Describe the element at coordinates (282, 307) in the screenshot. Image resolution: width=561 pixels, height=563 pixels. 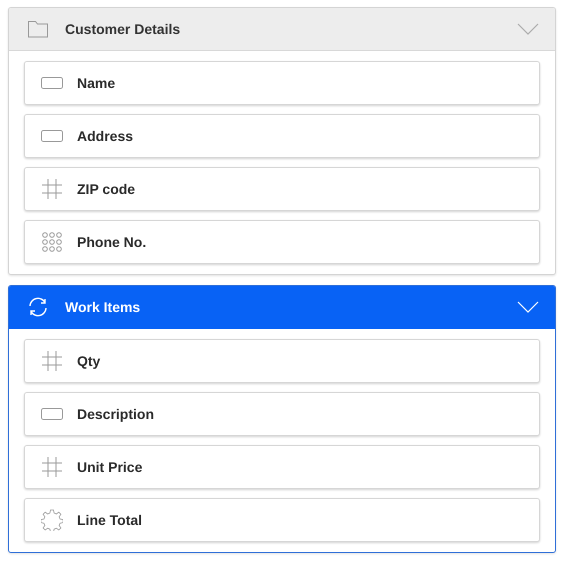
I see `section-header: Work Items` at that location.